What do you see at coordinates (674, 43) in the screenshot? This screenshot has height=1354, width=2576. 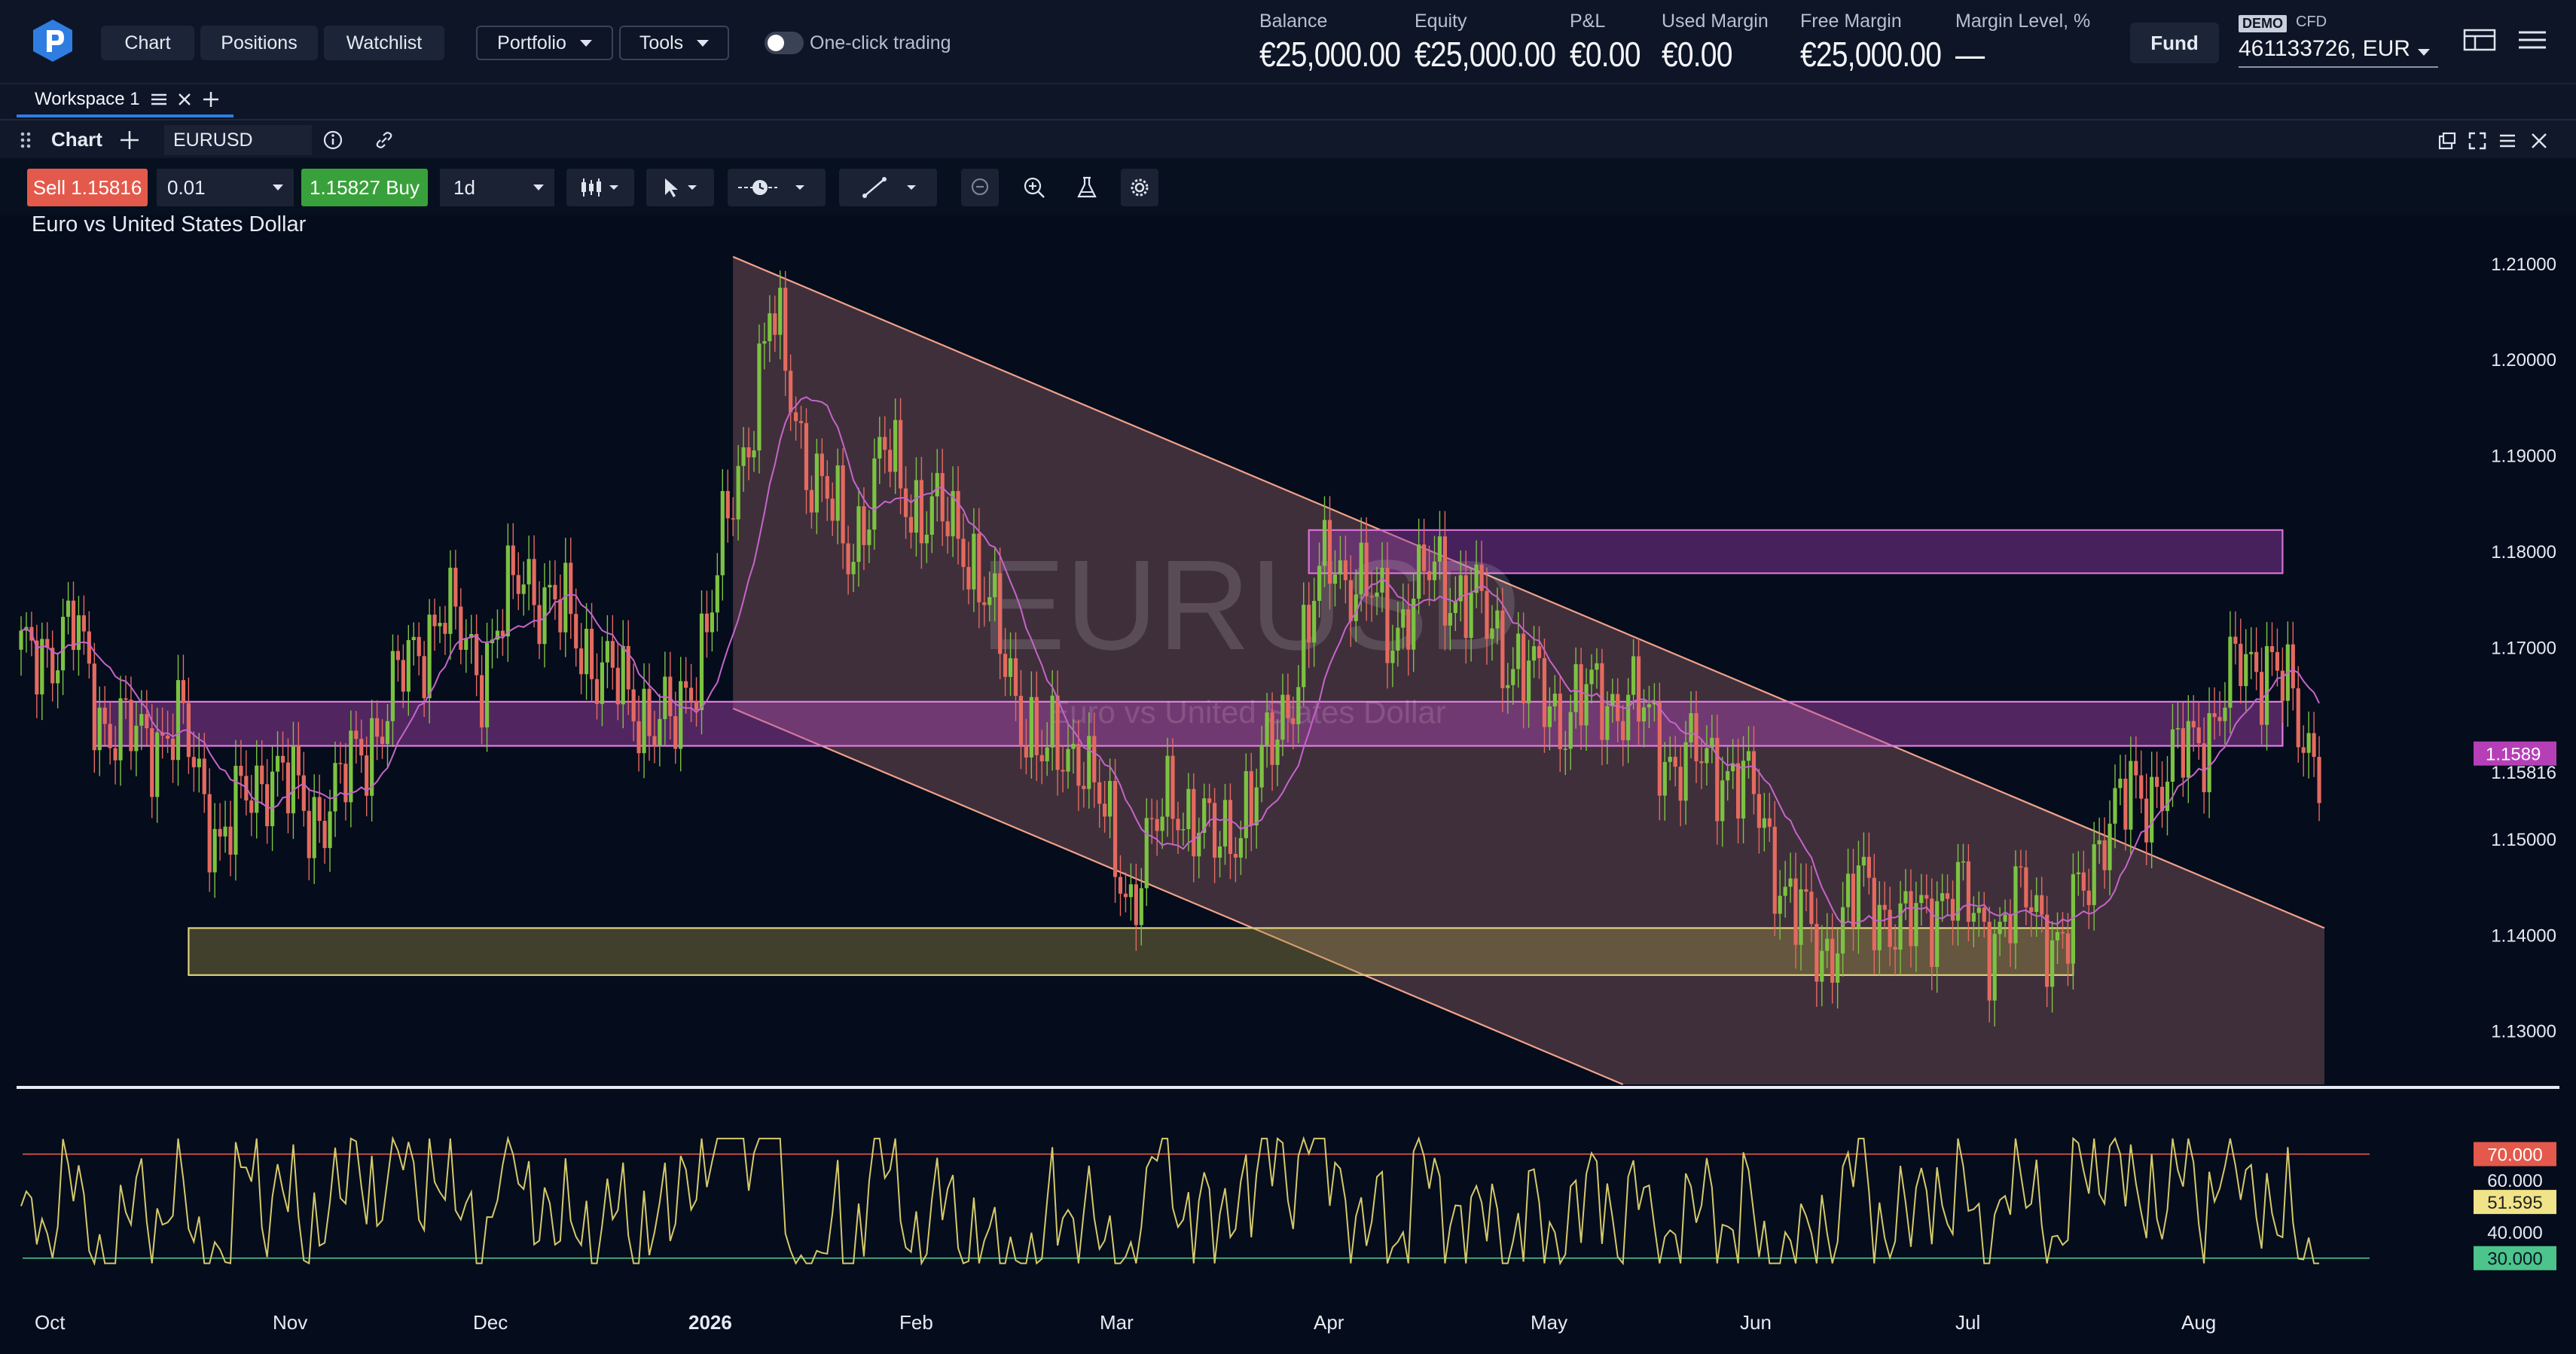 I see `tools-dropdown: Tools` at bounding box center [674, 43].